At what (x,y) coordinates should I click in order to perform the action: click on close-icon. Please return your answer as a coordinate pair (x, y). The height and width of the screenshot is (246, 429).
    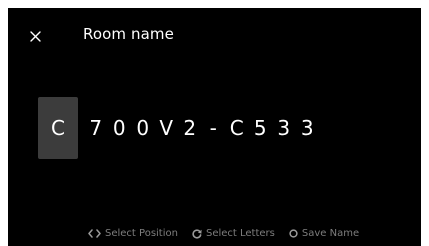
    Looking at the image, I should click on (35, 36).